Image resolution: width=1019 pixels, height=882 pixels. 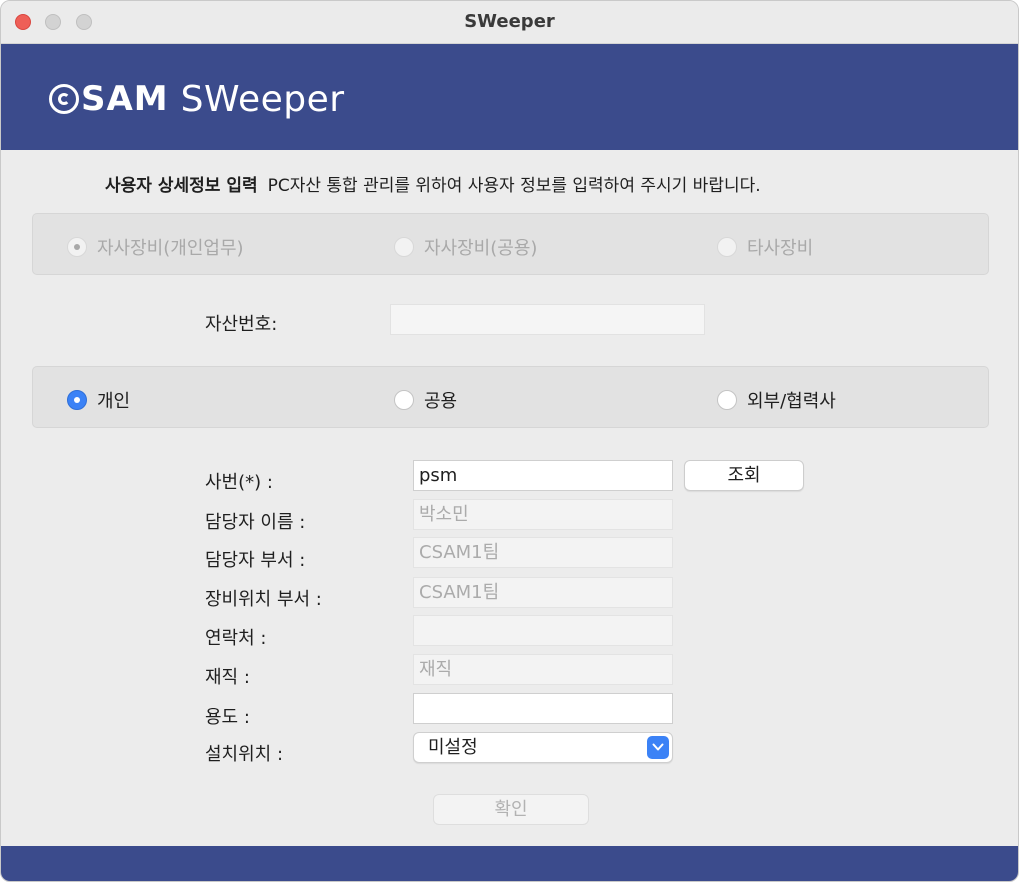 What do you see at coordinates (241, 324) in the screenshot?
I see `asset-number-label: 자산번호:` at bounding box center [241, 324].